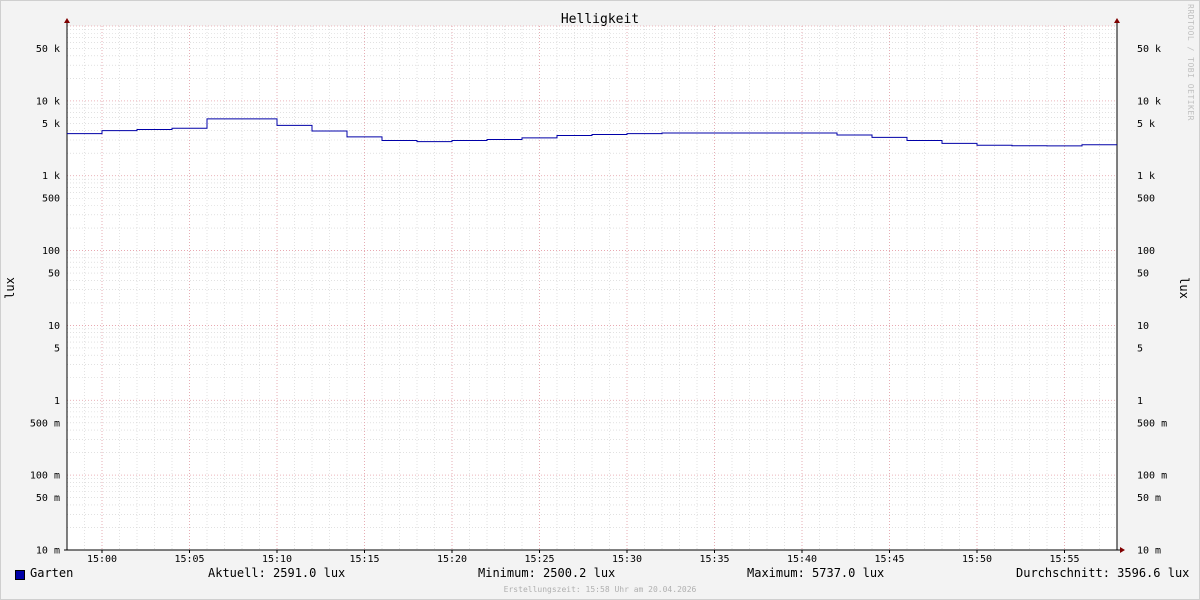 This screenshot has height=600, width=1200. Describe the element at coordinates (48, 551) in the screenshot. I see `y-tick-label-left: 10 m` at that location.